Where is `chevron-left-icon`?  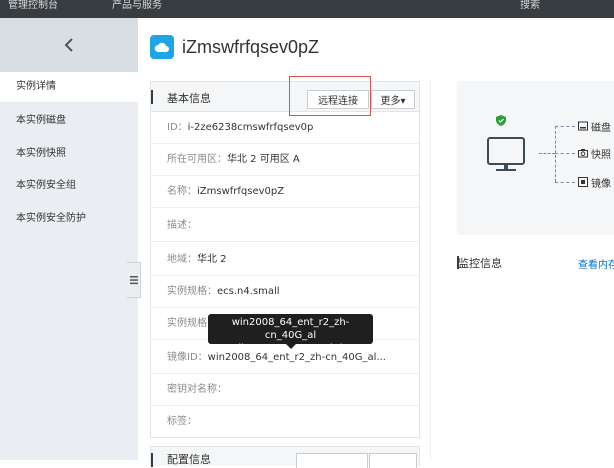
chevron-left-icon is located at coordinates (68, 45).